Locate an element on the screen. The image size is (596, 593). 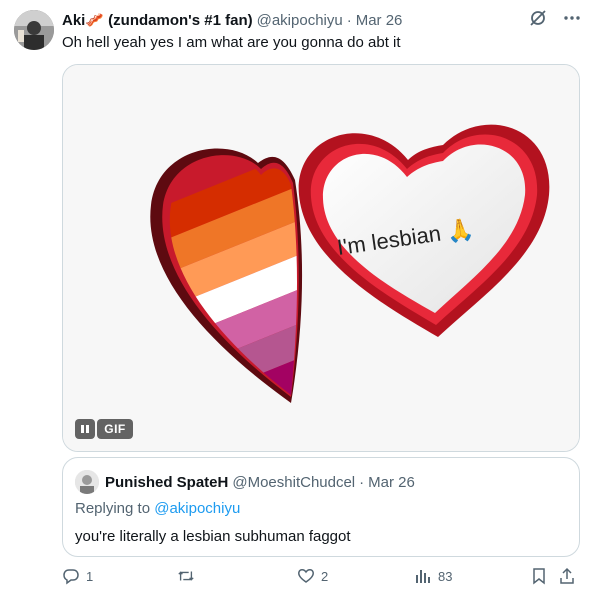
reply-button: 1 is located at coordinates (77, 576).